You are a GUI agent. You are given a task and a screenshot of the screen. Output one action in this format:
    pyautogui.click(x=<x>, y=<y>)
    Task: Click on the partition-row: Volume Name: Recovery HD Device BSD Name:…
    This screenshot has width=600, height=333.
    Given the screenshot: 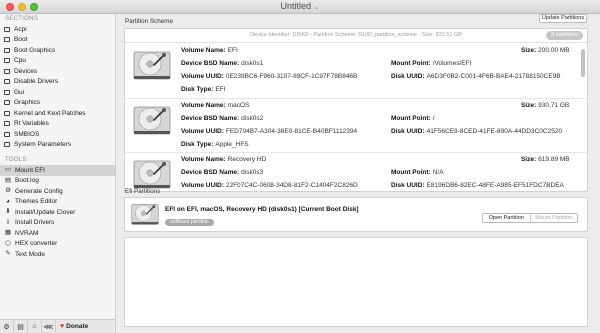 What is the action you would take?
    pyautogui.click(x=356, y=171)
    